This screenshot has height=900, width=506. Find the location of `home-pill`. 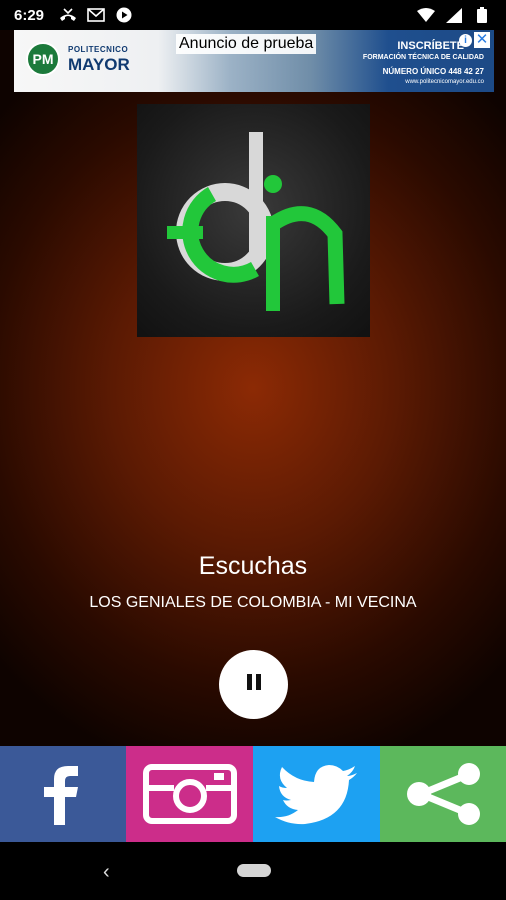

home-pill is located at coordinates (254, 870).